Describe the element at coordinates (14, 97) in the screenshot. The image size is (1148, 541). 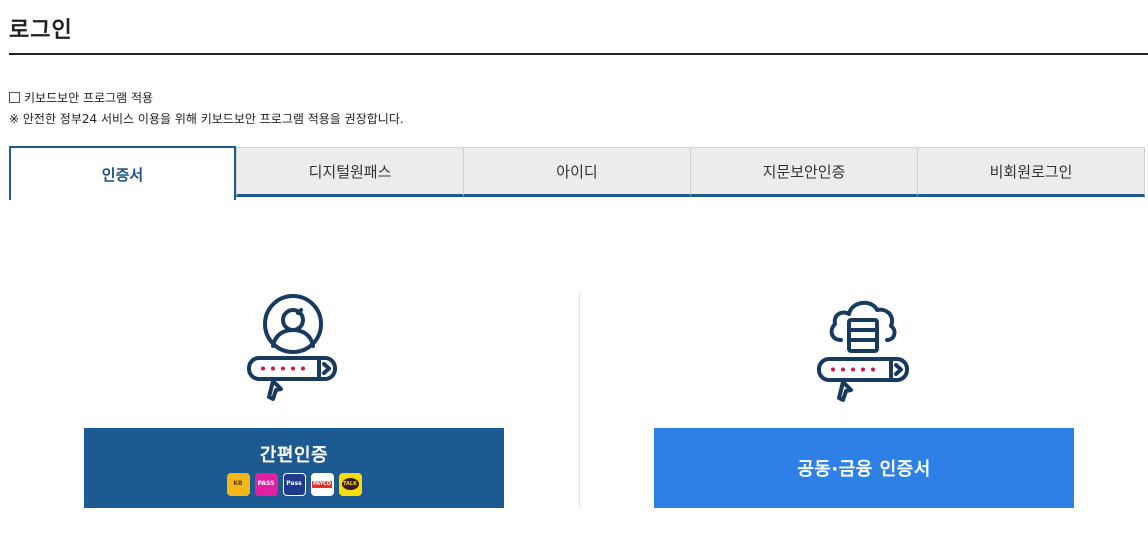
I see `keyboard-security-checkbox` at that location.